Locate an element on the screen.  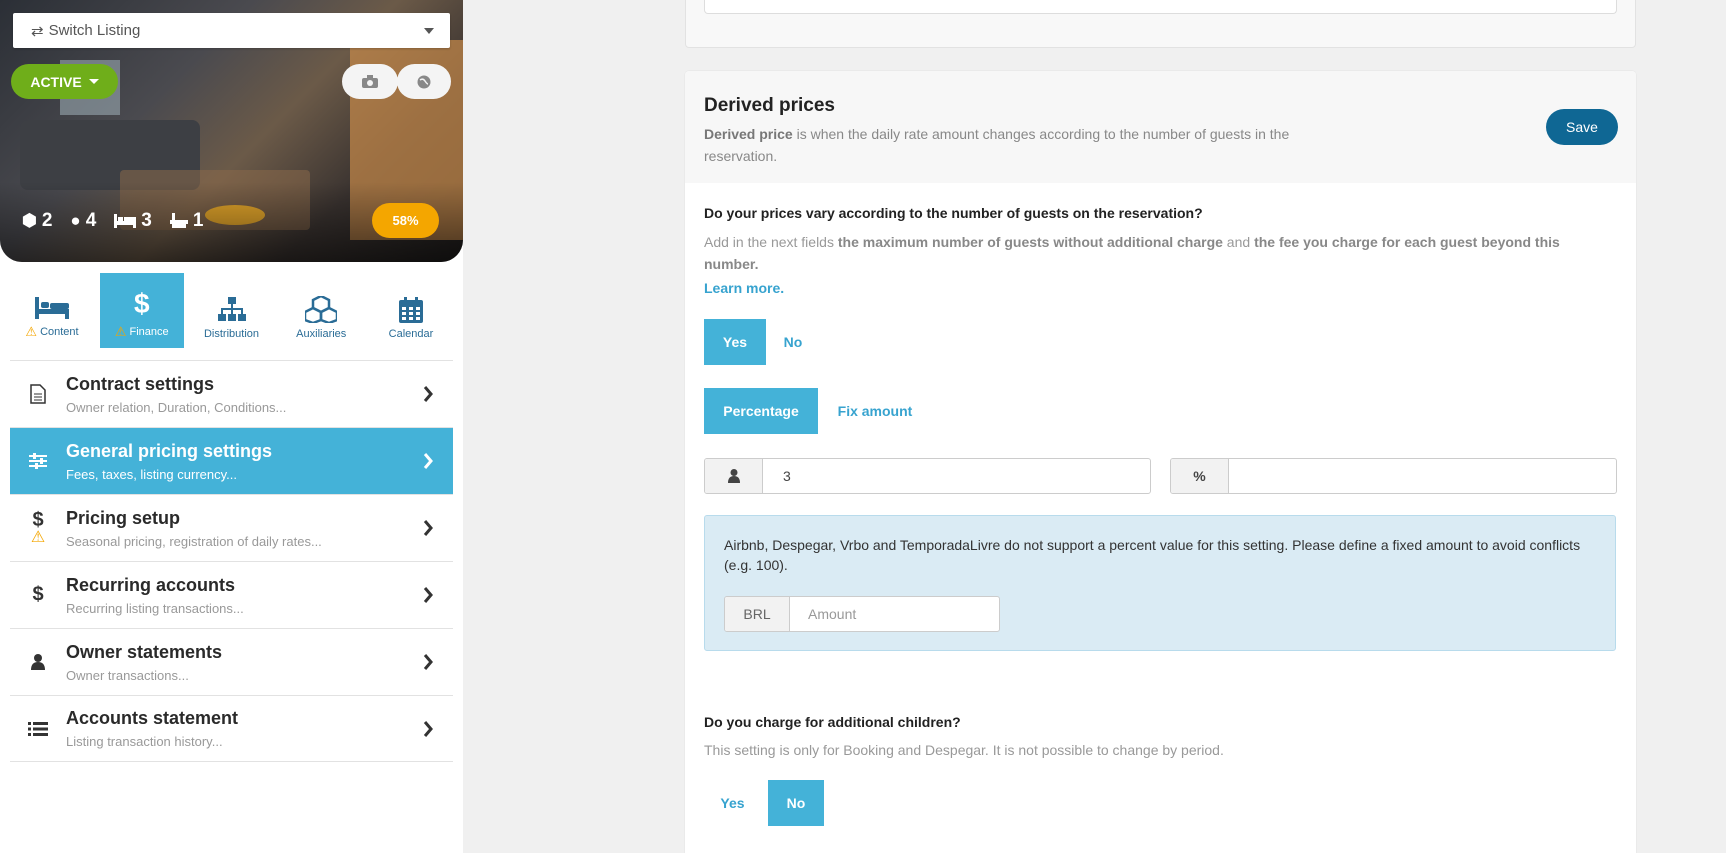
rooms-stat: ⬢ 2 is located at coordinates (37, 220).